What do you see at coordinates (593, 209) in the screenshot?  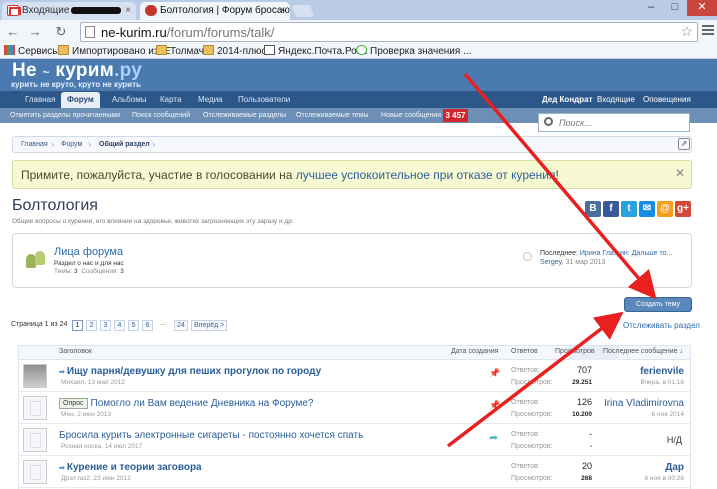 I see `vk-share-icon: В` at bounding box center [593, 209].